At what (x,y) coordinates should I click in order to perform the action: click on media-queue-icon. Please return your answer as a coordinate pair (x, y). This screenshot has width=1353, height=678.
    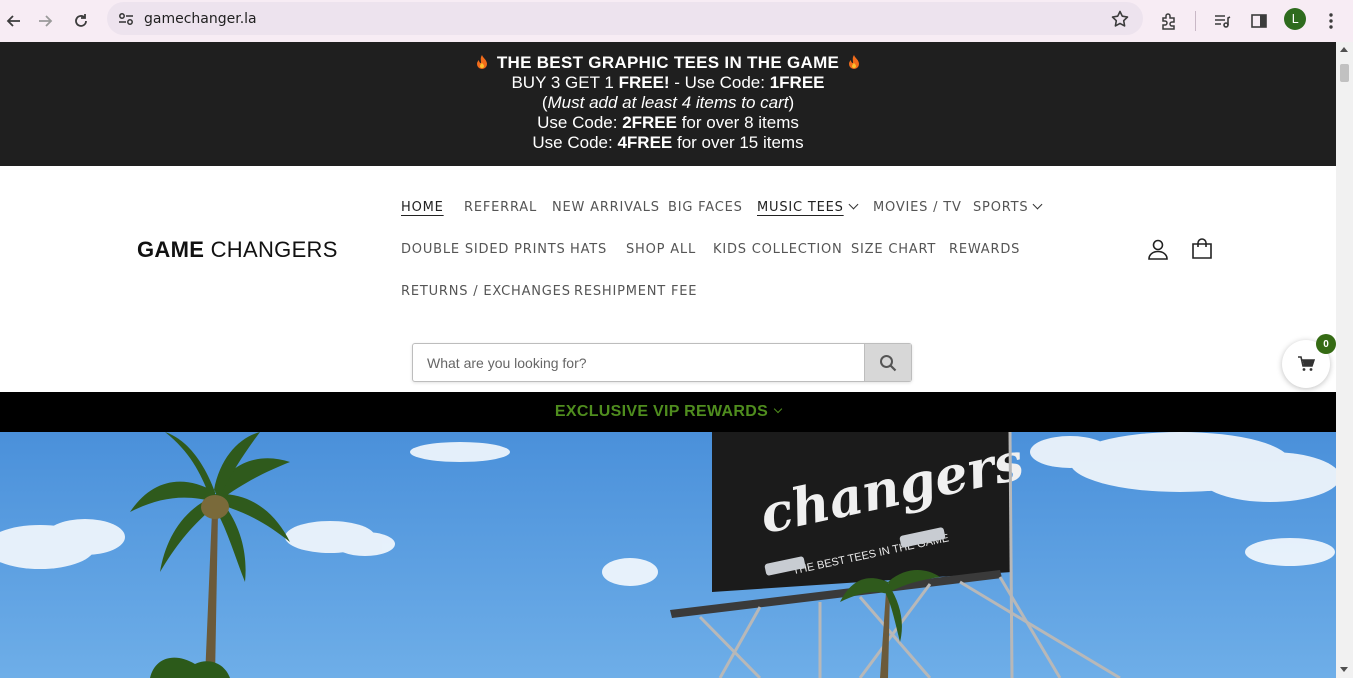
    Looking at the image, I should click on (1222, 21).